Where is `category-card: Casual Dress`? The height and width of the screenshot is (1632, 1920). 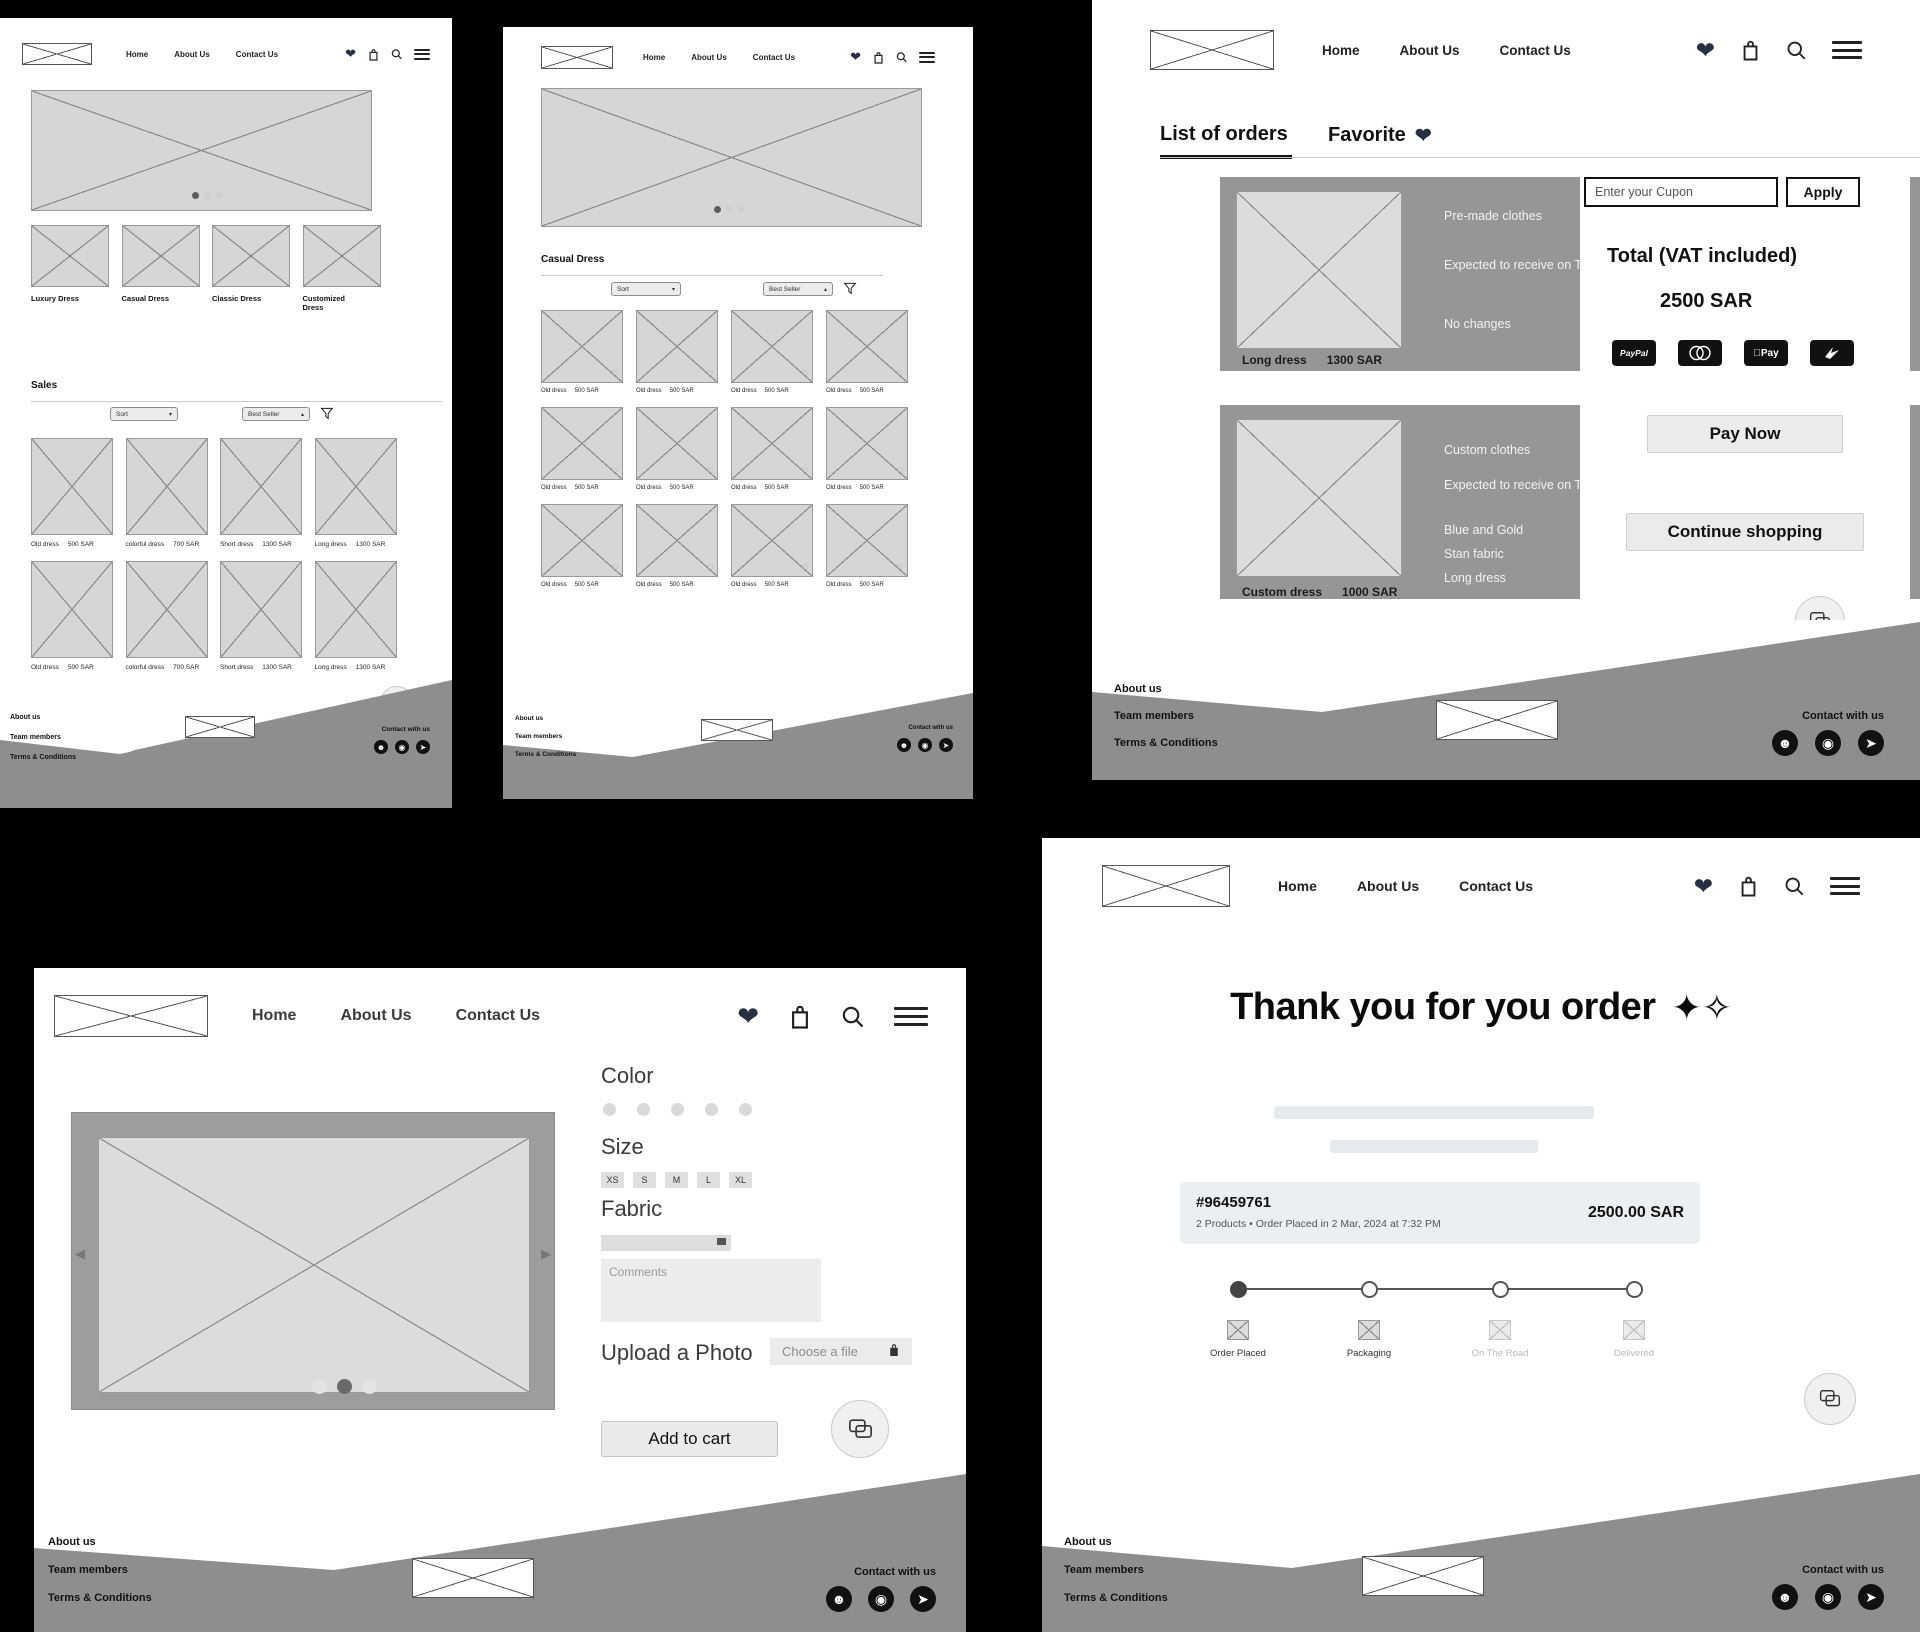
category-card: Casual Dress is located at coordinates (160, 269).